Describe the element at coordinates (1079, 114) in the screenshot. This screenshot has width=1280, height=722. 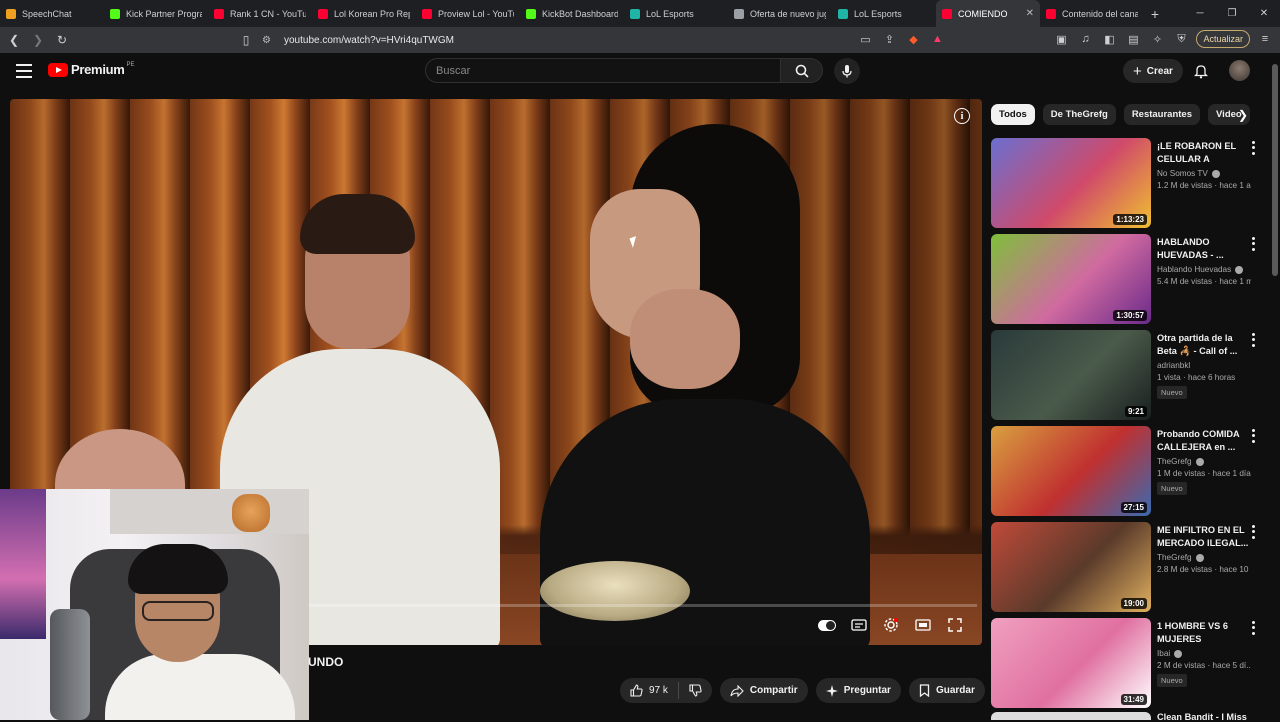
I see `filter-chip: De TheGrefg` at that location.